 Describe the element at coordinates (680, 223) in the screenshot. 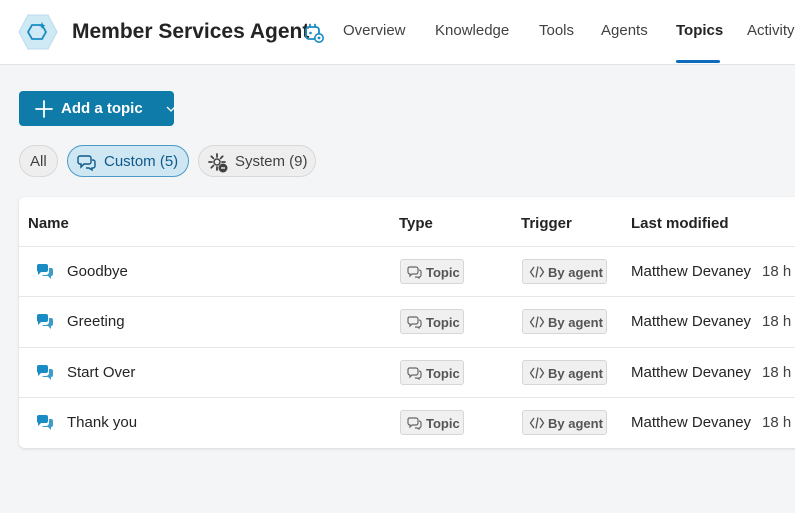

I see `column-header-last-modified: Last modified` at that location.